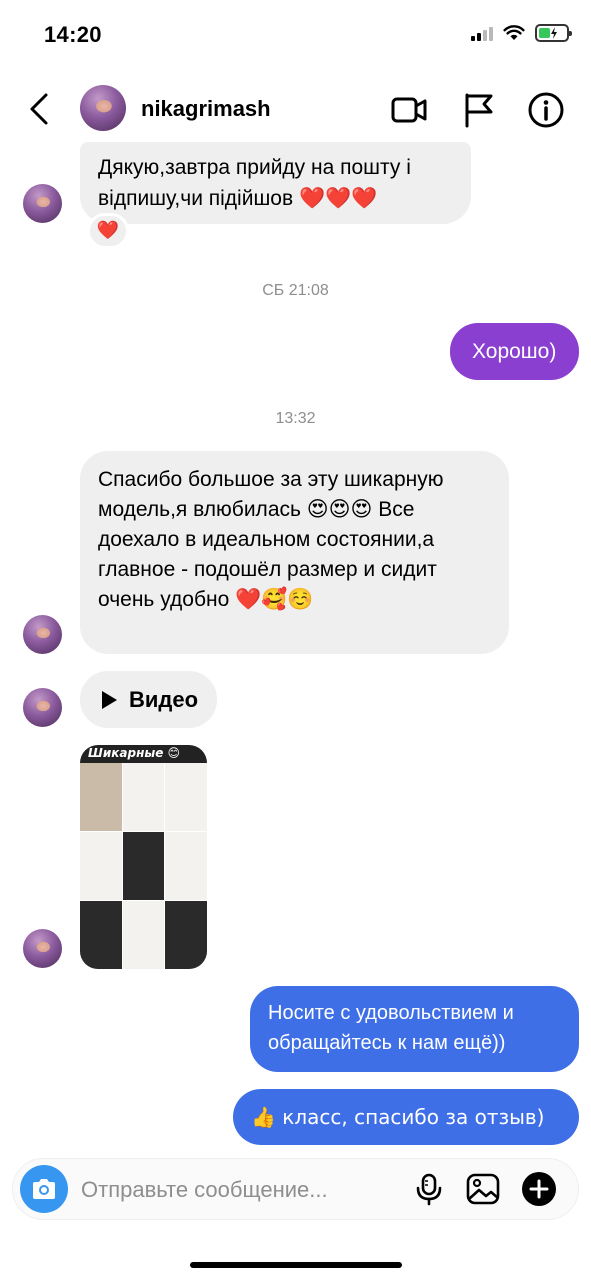  Describe the element at coordinates (108, 231) in the screenshot. I see `heart-reaction: ❤️` at that location.